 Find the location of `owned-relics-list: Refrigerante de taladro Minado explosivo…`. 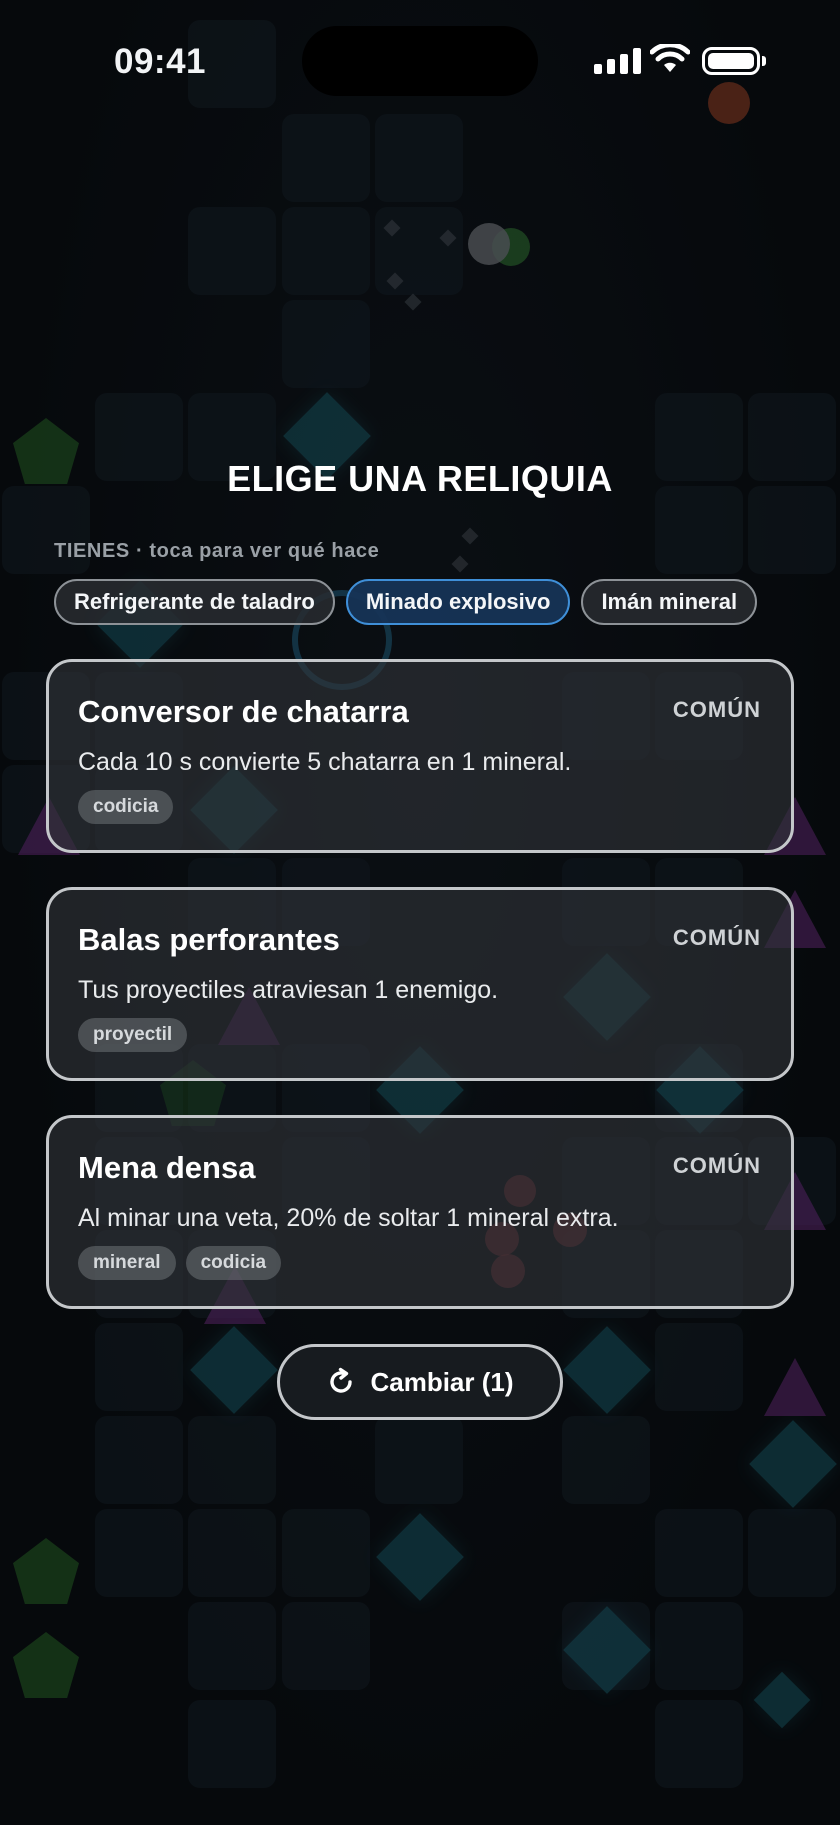

owned-relics-list: Refrigerante de taladro Minado explosivo… is located at coordinates (406, 602).